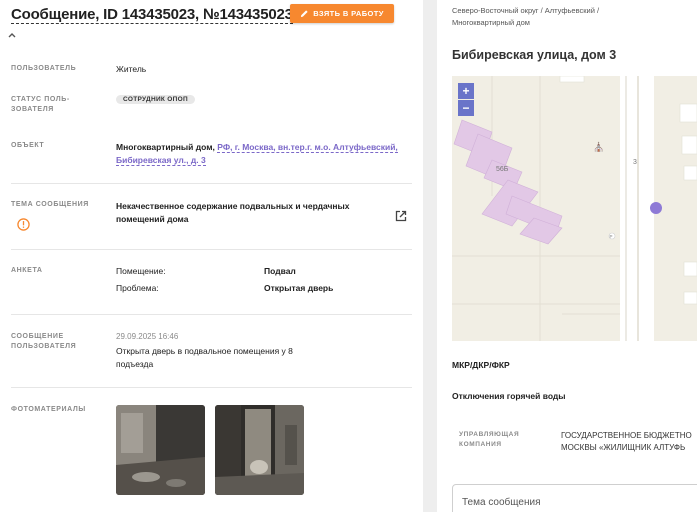 This screenshot has width=697, height=512. What do you see at coordinates (155, 99) in the screenshot?
I see `status-badge: СОТРУДНИК ОПОП` at bounding box center [155, 99].